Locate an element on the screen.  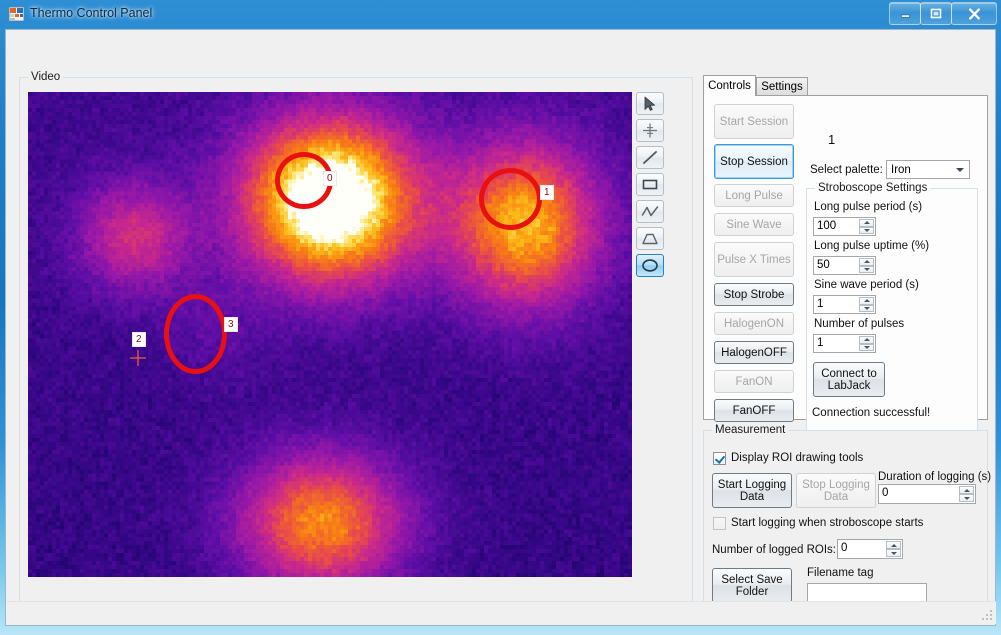
maximize-button is located at coordinates (936, 13).